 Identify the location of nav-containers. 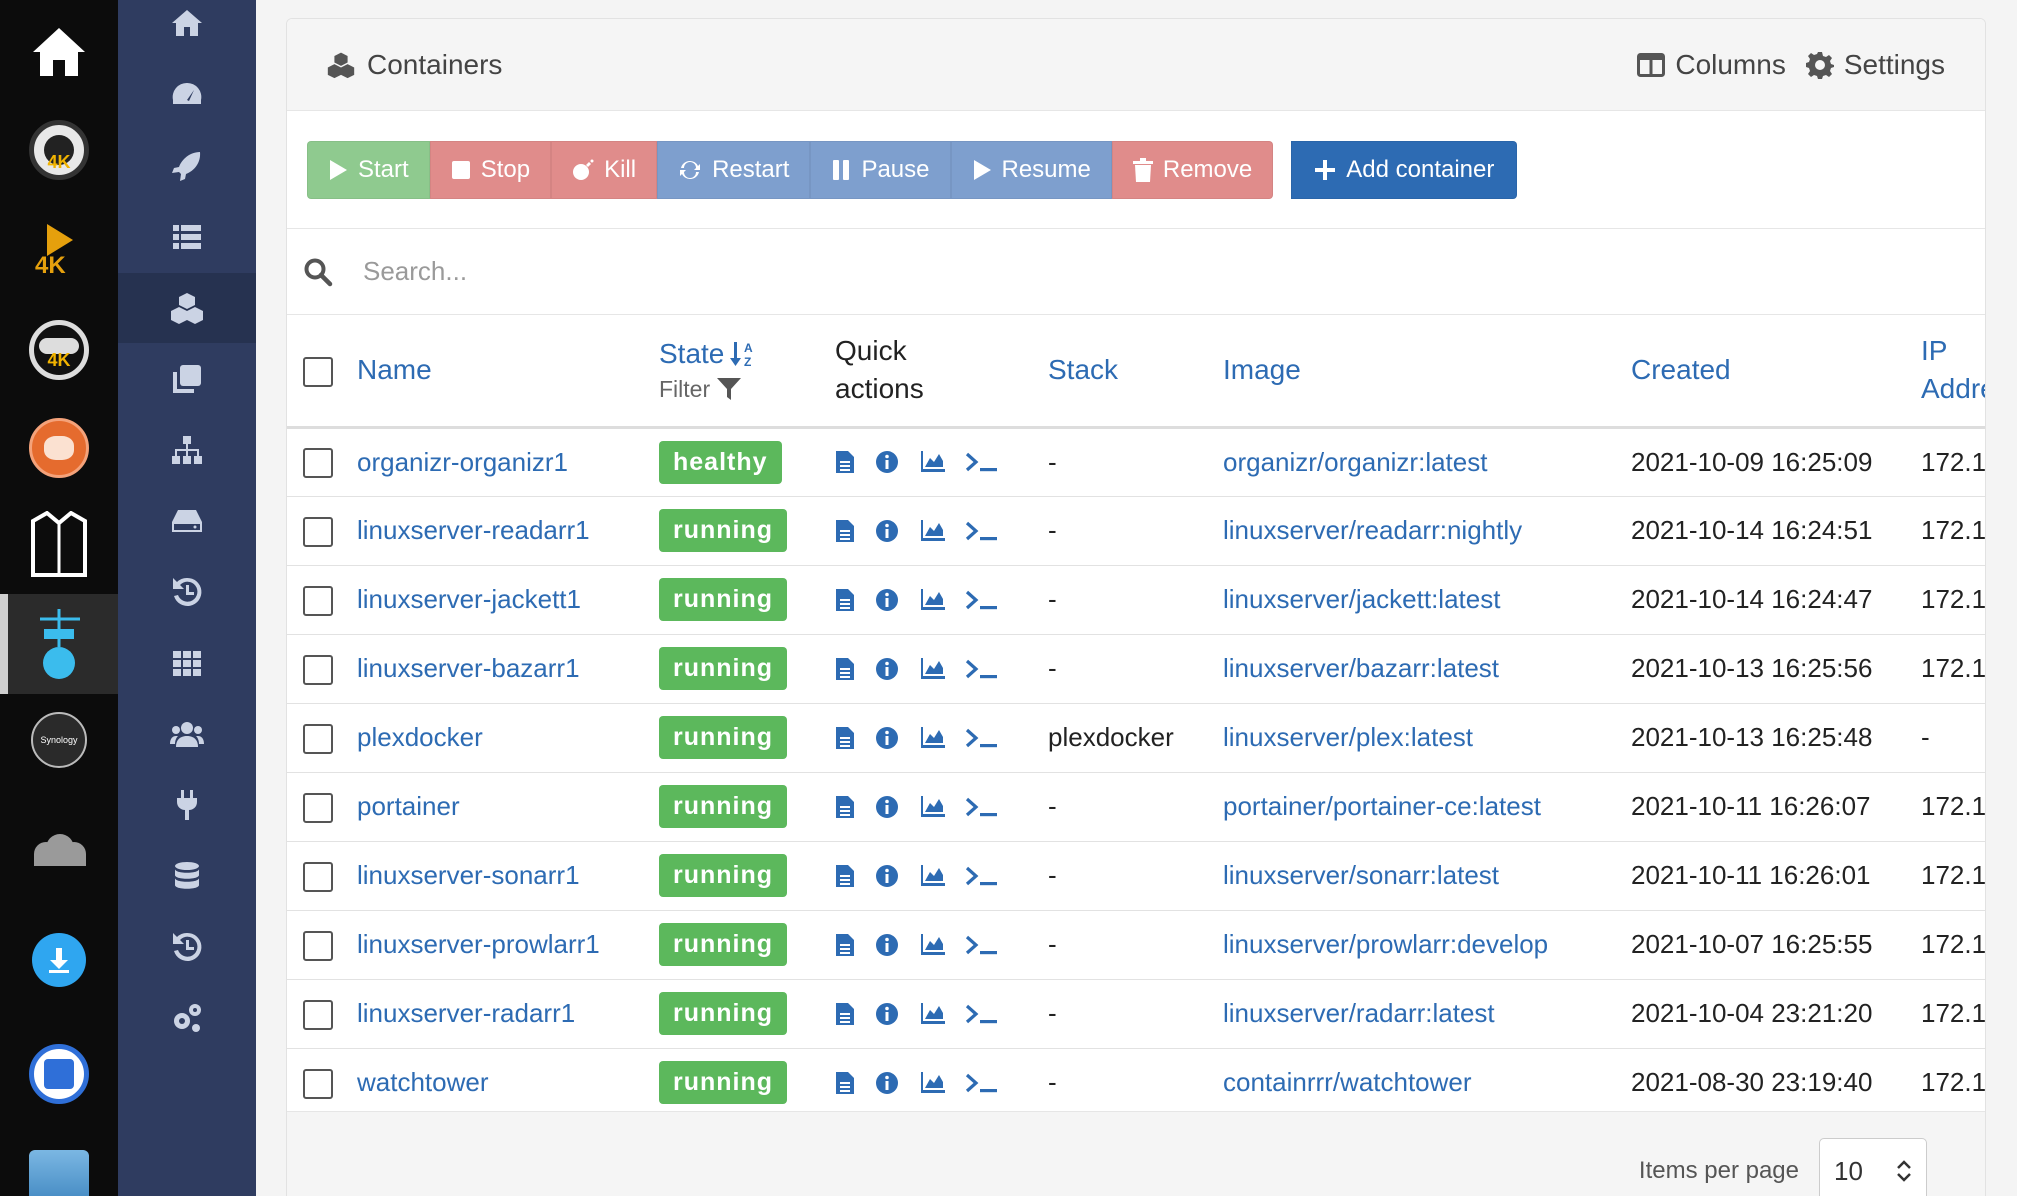
(187, 308).